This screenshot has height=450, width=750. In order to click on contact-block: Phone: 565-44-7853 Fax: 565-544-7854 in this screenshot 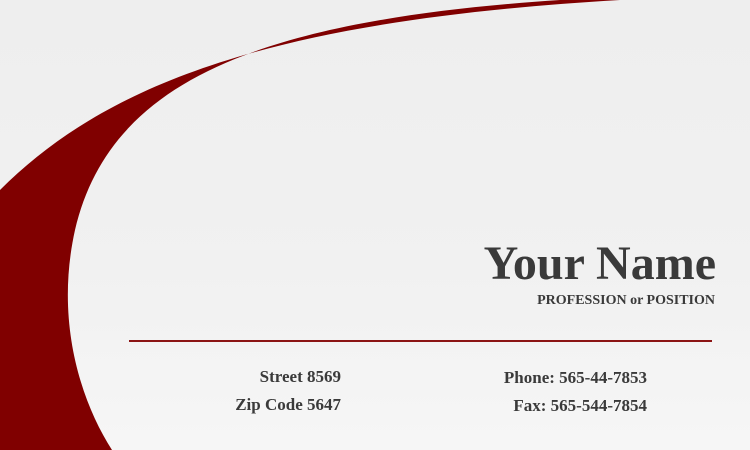, I will do `click(575, 392)`.